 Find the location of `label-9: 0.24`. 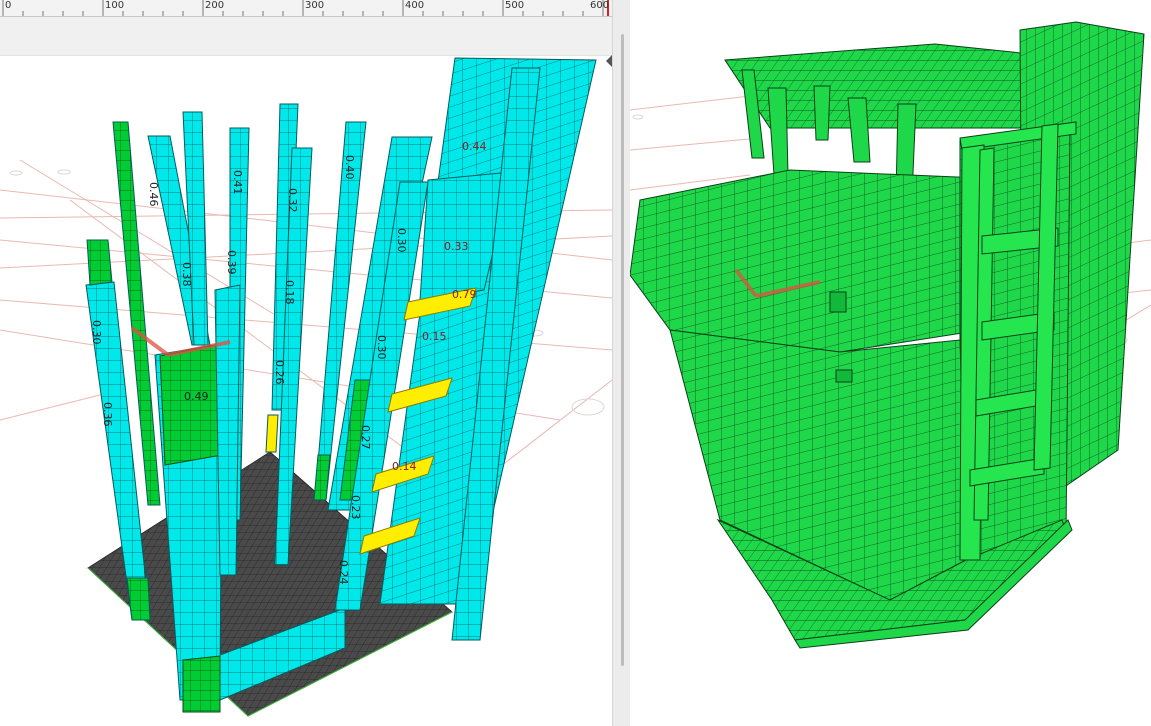

label-9: 0.24 is located at coordinates (343, 572).